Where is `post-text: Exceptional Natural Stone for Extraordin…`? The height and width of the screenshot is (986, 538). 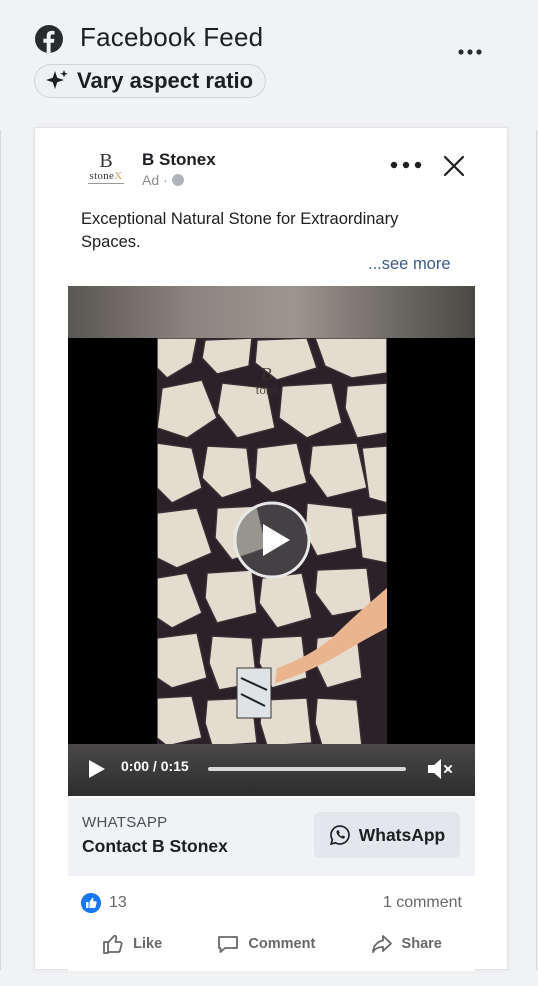 post-text: Exceptional Natural Stone for Extraordin… is located at coordinates (240, 230).